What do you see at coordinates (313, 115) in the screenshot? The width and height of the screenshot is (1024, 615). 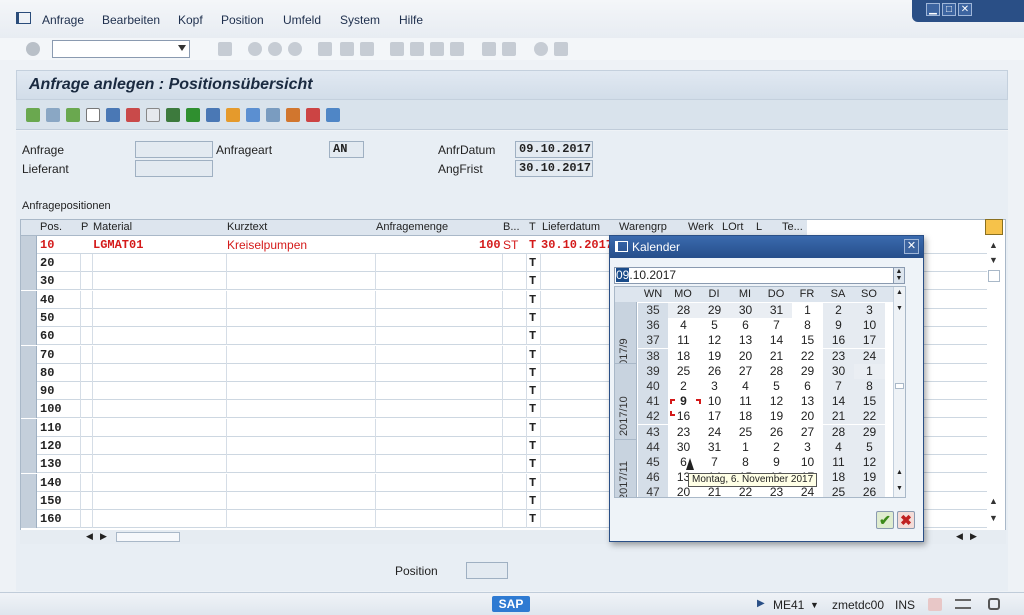 I see `list-icon` at bounding box center [313, 115].